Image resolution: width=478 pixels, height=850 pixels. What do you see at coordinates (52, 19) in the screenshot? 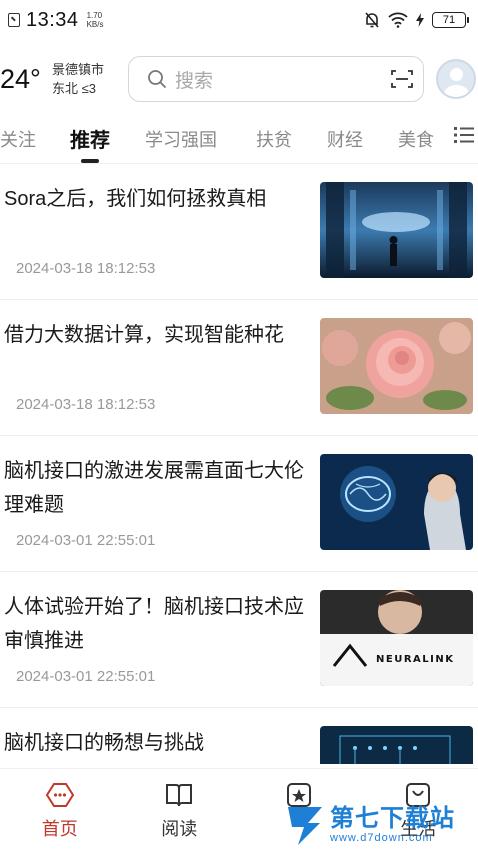
I see `status-time: 13:34` at bounding box center [52, 19].